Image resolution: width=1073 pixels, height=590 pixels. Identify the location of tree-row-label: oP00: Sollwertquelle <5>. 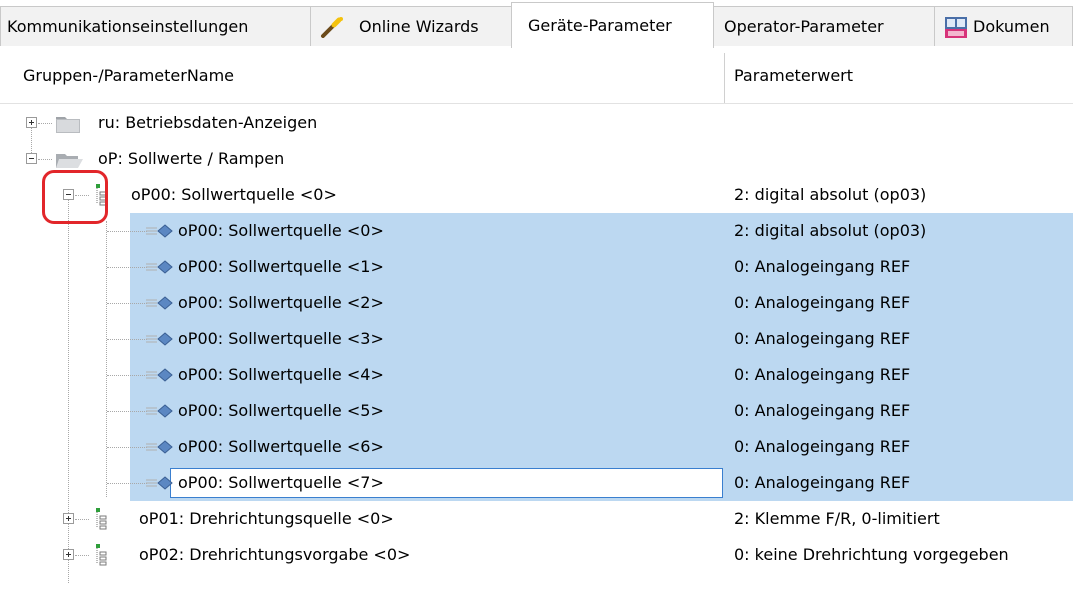
(281, 410).